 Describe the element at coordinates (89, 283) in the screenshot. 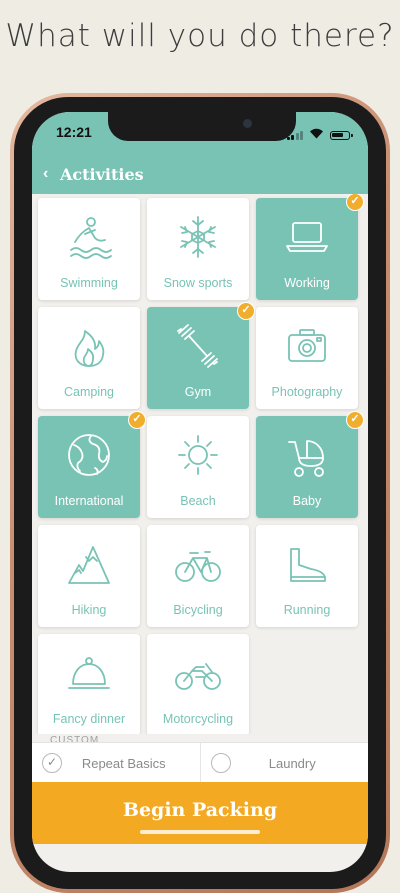

I see `activity-label: Swimming` at that location.